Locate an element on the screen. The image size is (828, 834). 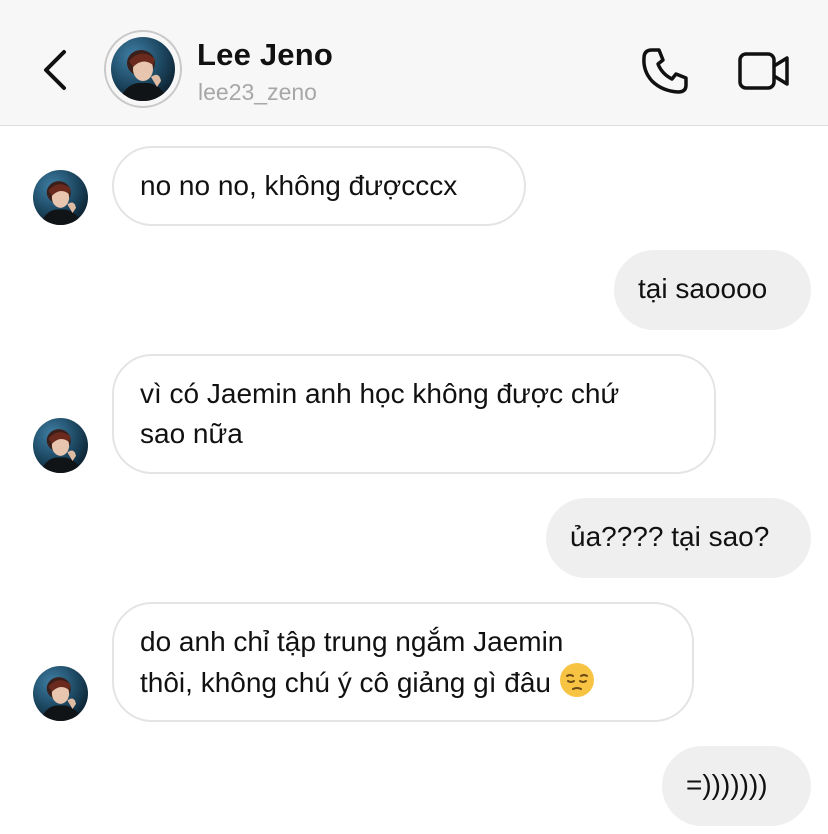
contact-name: Lee Jeno is located at coordinates (265, 55).